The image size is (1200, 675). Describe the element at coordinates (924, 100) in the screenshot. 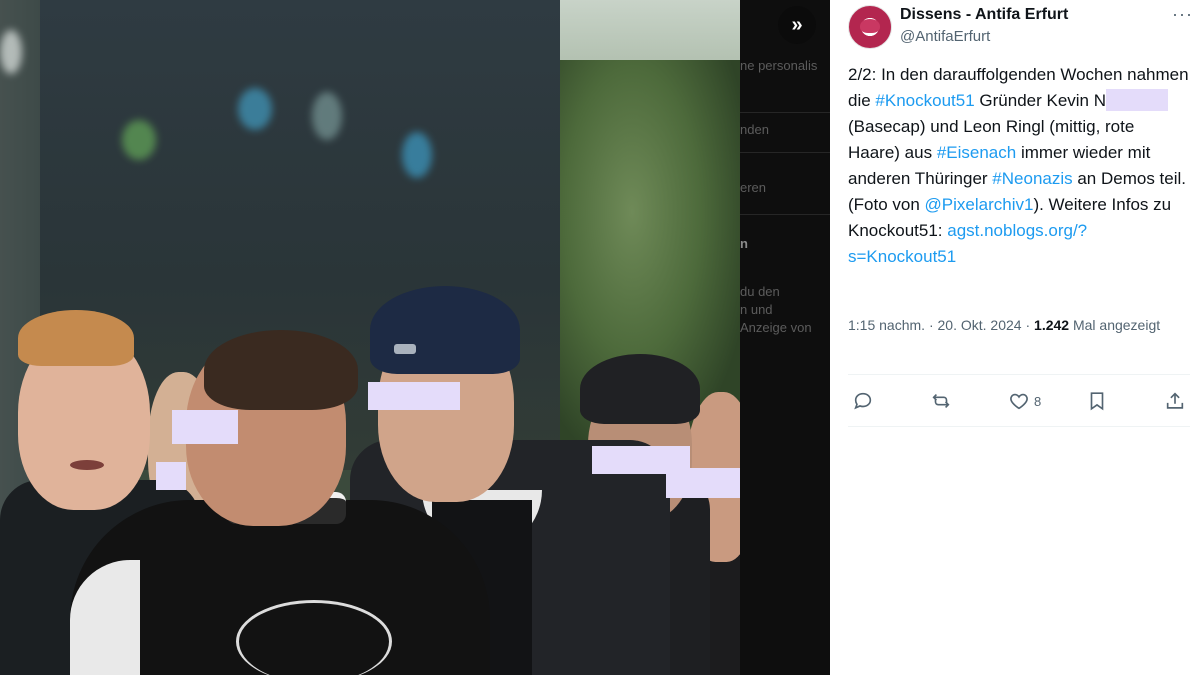

I see `hashtag-link: #Knockout51` at that location.